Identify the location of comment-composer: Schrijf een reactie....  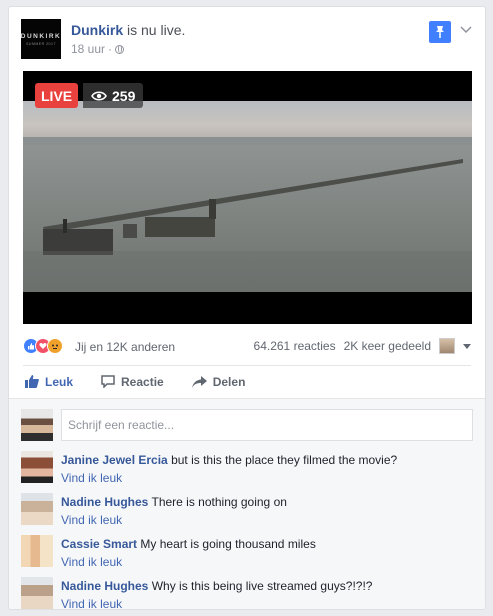
(247, 425).